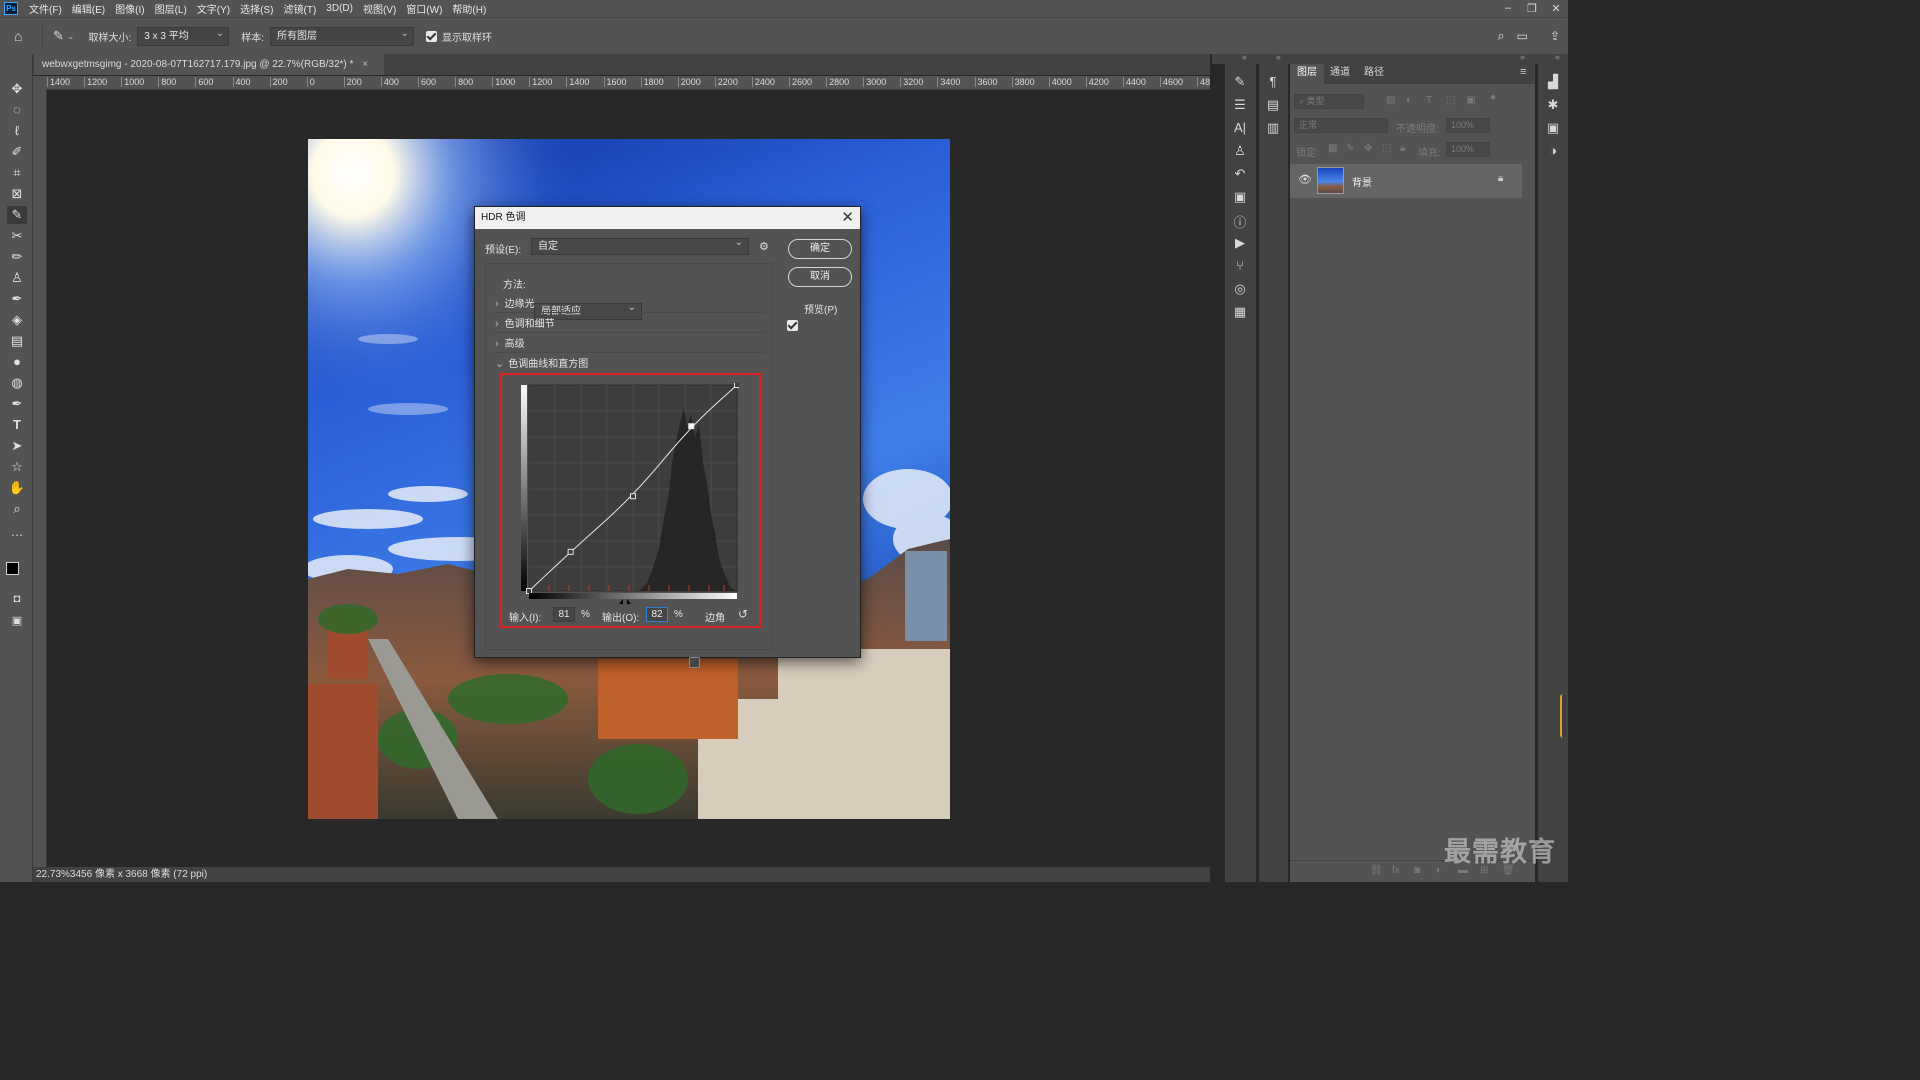 This screenshot has width=1920, height=1080. I want to click on lock-transparent-icon: ▩, so click(1332, 148).